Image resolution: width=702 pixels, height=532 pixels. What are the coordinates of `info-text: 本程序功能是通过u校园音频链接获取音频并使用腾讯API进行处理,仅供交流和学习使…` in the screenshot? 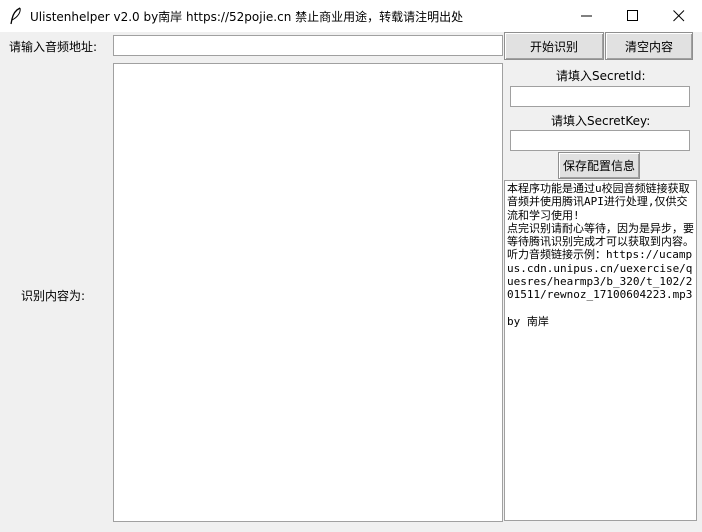 It's located at (600, 255).